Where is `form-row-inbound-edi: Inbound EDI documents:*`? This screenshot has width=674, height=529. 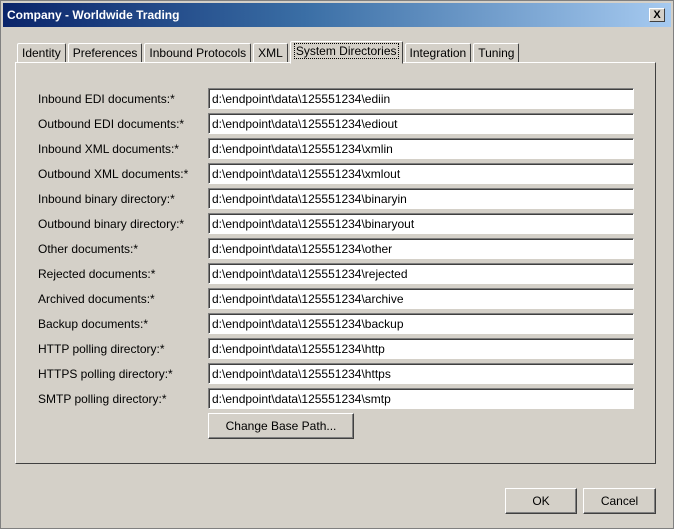 form-row-inbound-edi: Inbound EDI documents:* is located at coordinates (336, 99).